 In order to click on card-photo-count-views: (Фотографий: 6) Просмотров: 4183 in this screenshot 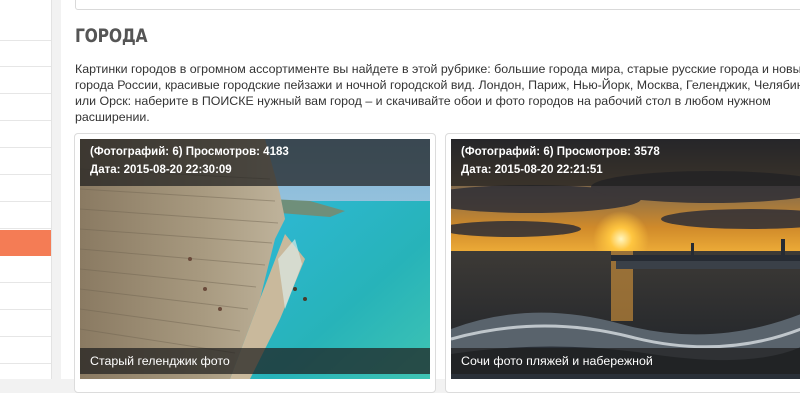, I will do `click(189, 152)`.